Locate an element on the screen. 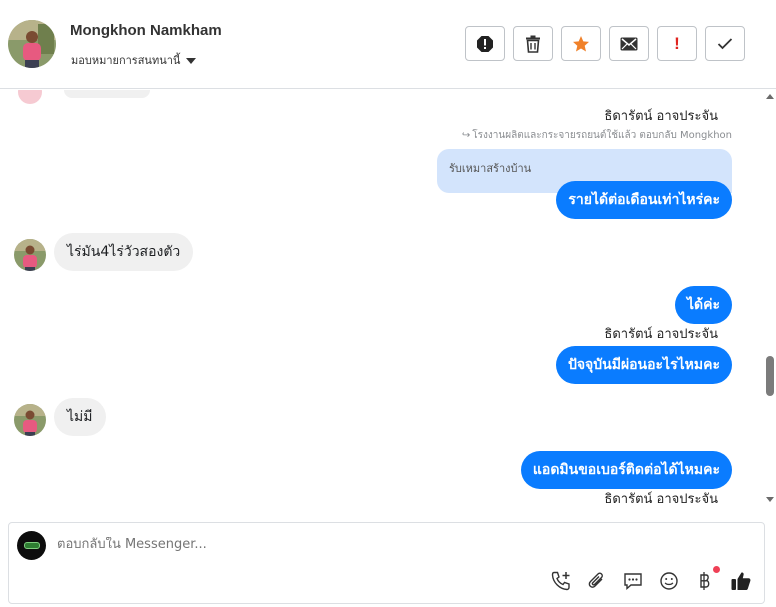  baht-payment-icon is located at coordinates (705, 581).